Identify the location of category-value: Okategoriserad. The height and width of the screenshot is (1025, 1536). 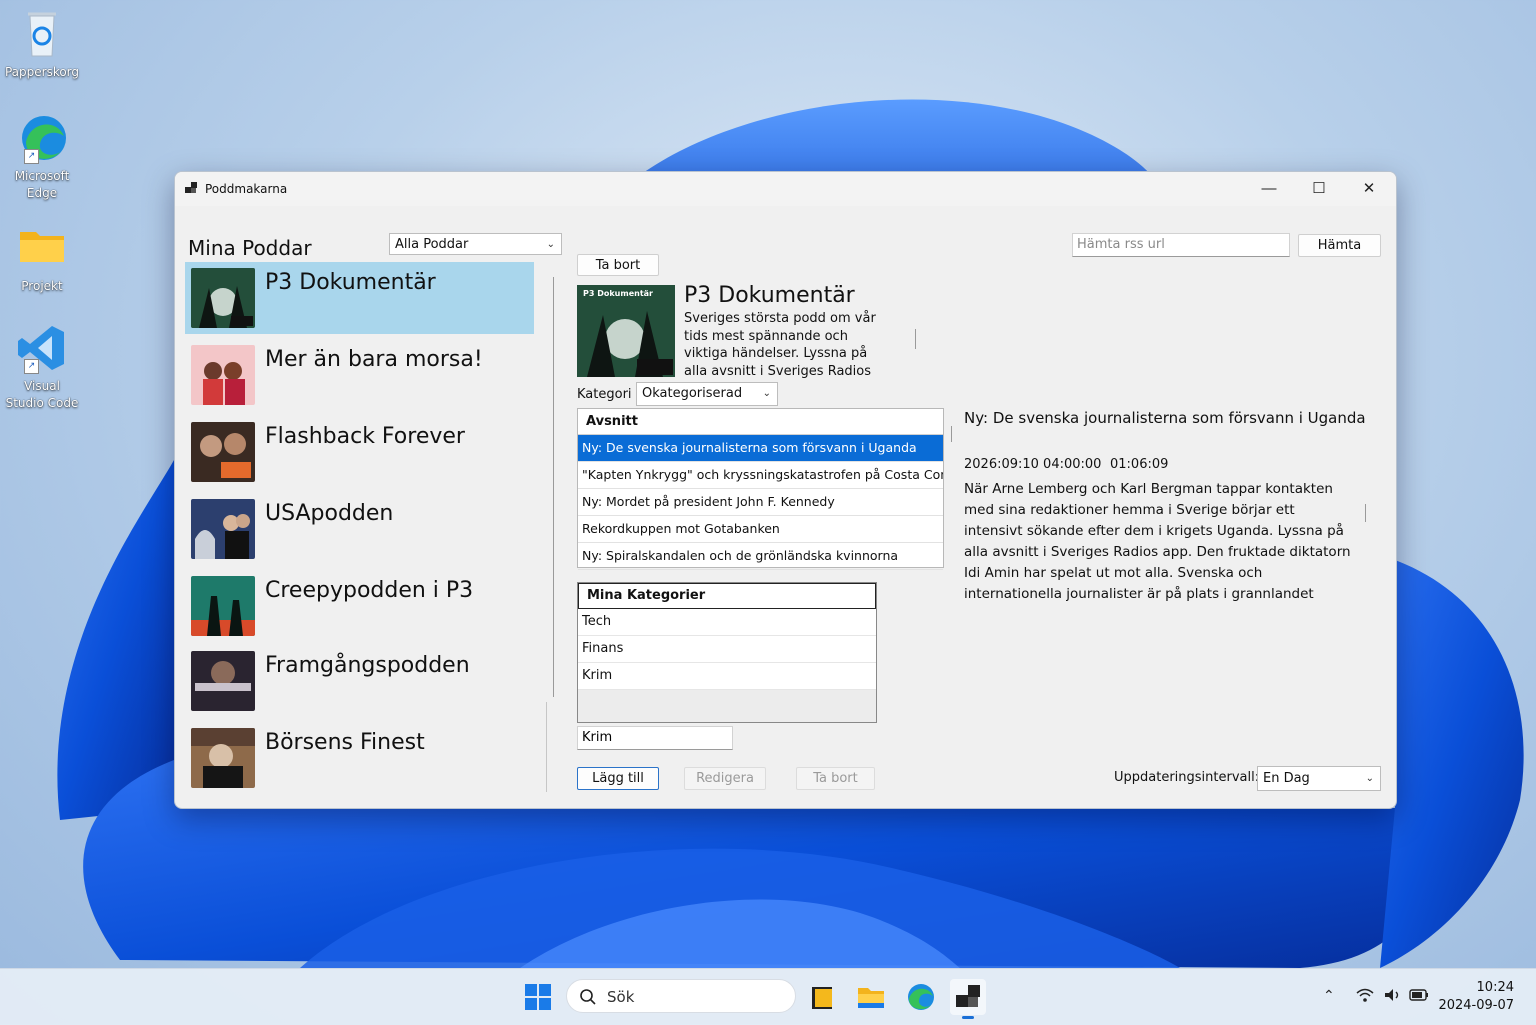
(692, 393).